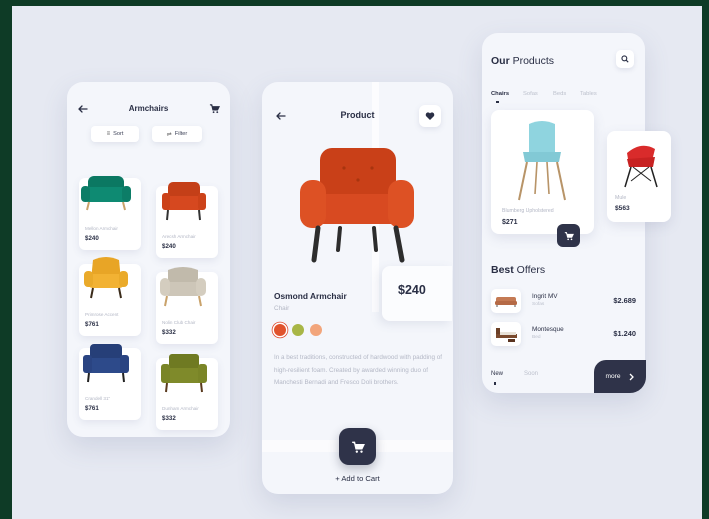 Image resolution: width=709 pixels, height=519 pixels. I want to click on product-name: Mellon Armchair, so click(101, 228).